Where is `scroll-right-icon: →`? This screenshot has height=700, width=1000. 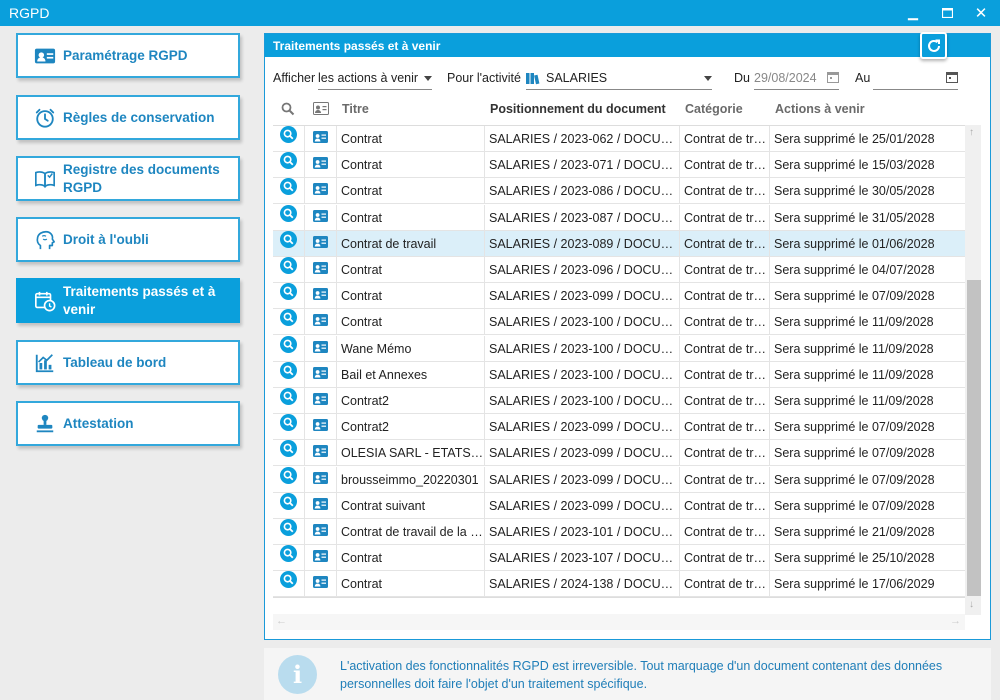 scroll-right-icon: → is located at coordinates (955, 621).